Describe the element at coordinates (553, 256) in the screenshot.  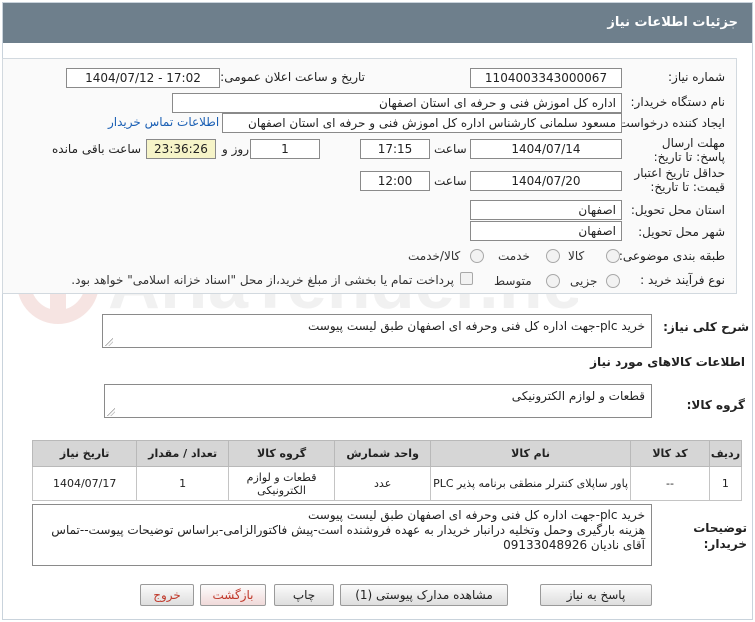
I see `category-radio-service` at that location.